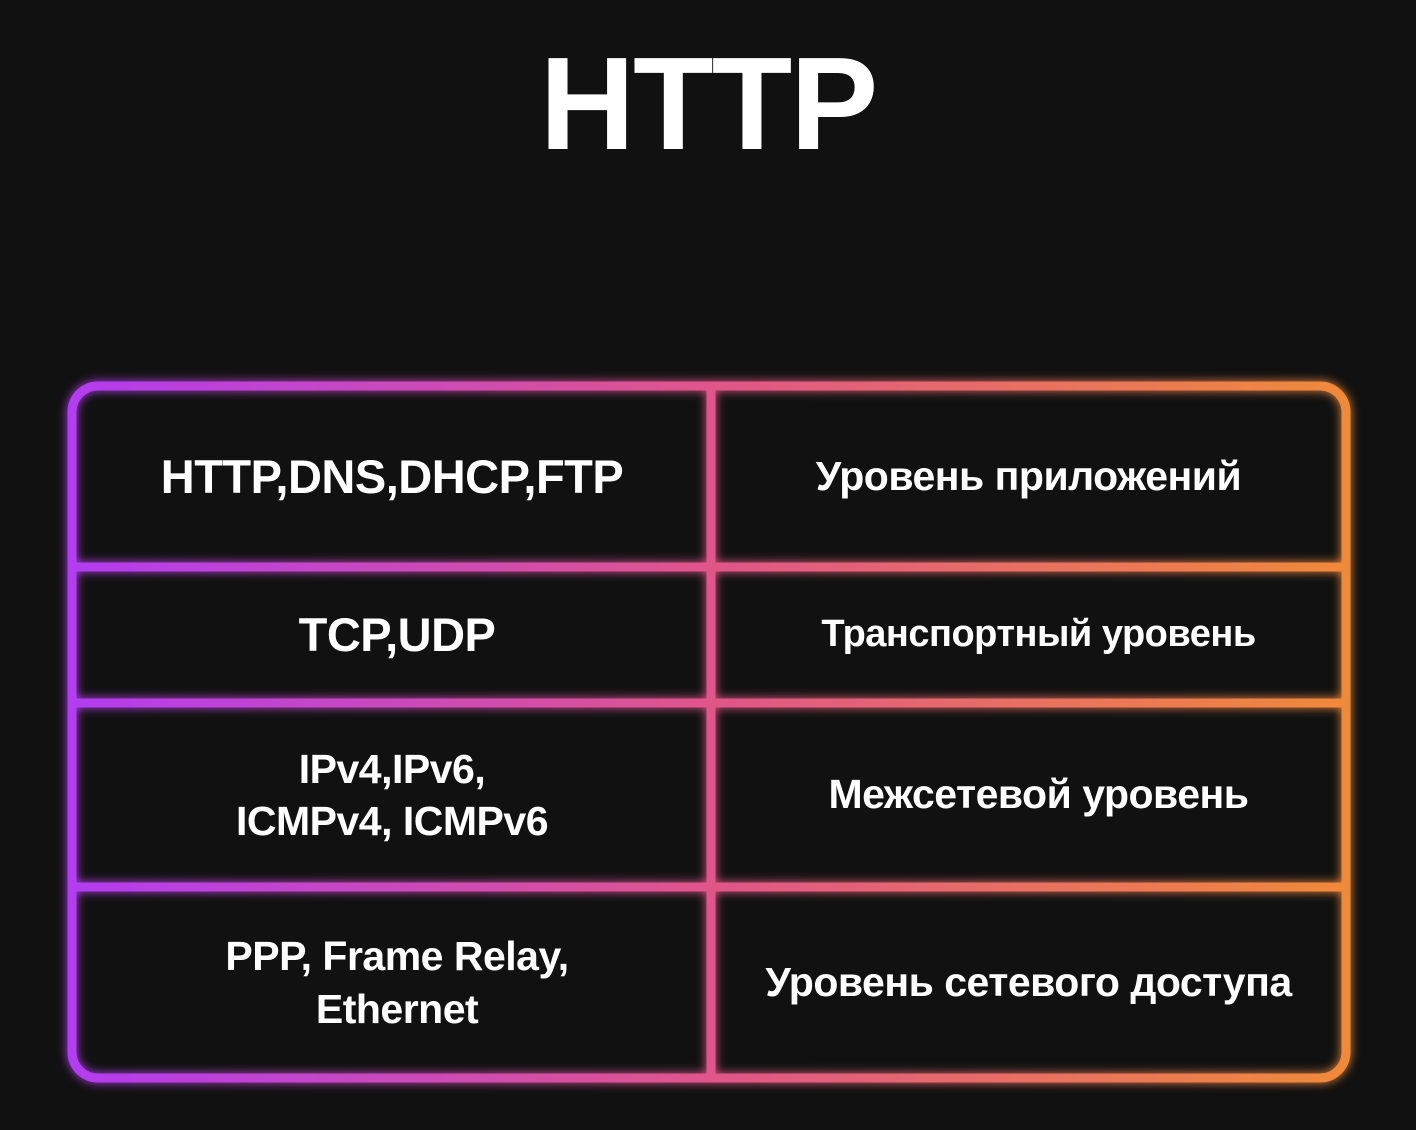 The width and height of the screenshot is (1416, 1130). Describe the element at coordinates (392, 476) in the screenshot. I see `protocols-cell-application: HTTP,DNS,DHCP,FTP` at that location.